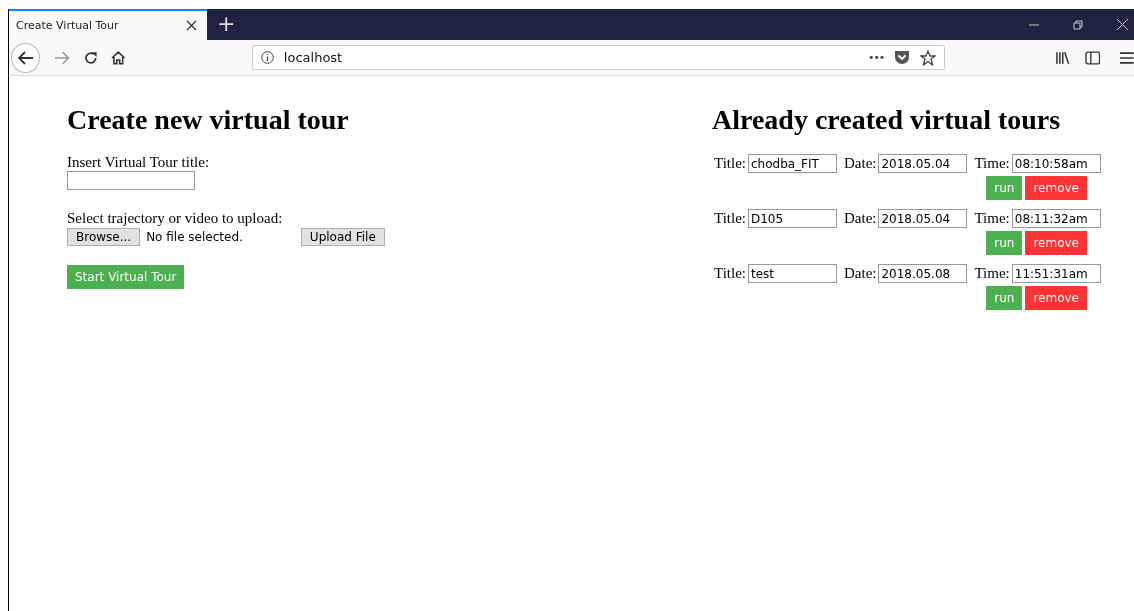 This screenshot has height=611, width=1134. I want to click on upload-file-button: Upload File, so click(342, 237).